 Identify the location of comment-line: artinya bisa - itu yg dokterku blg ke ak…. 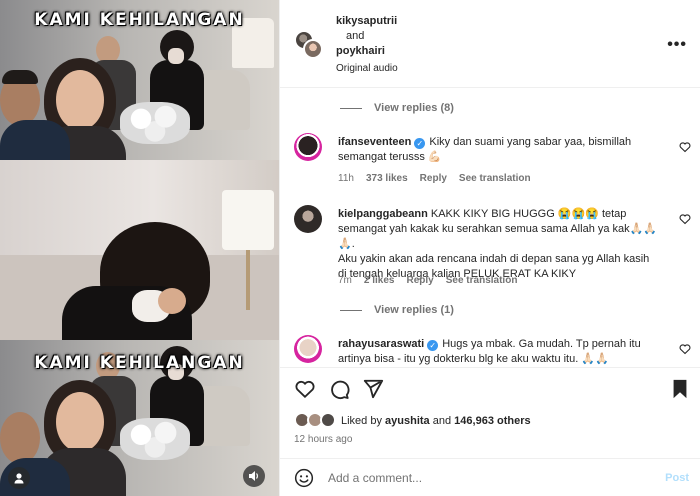
(473, 359).